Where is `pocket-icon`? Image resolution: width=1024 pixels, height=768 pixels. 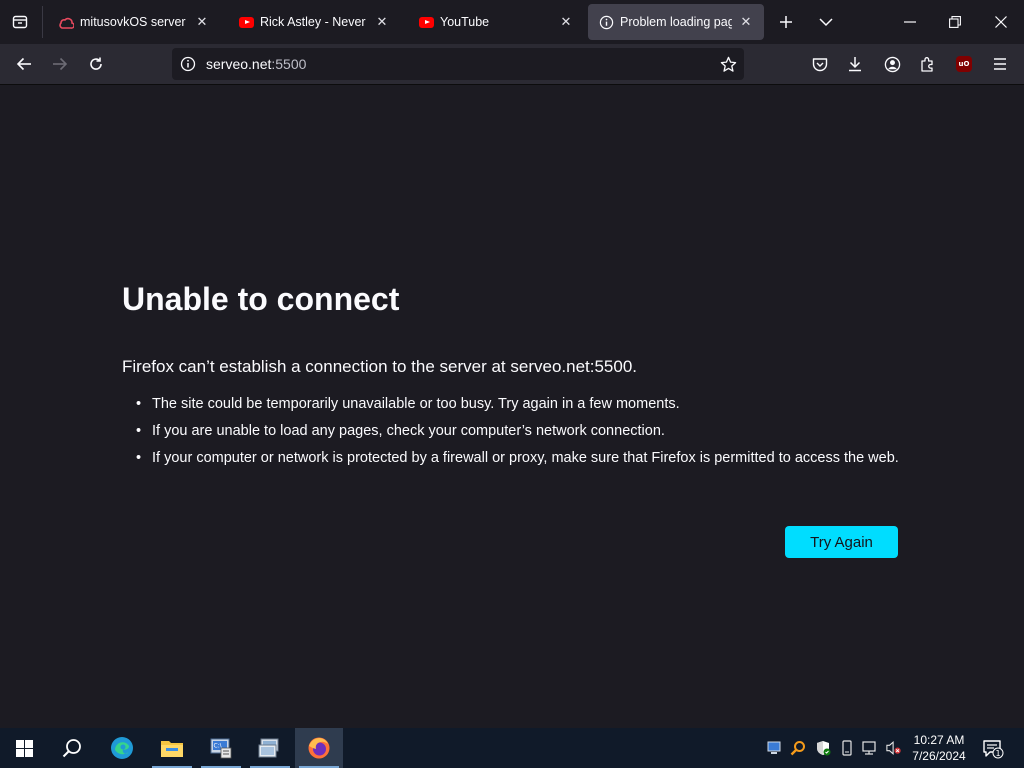 pocket-icon is located at coordinates (820, 64).